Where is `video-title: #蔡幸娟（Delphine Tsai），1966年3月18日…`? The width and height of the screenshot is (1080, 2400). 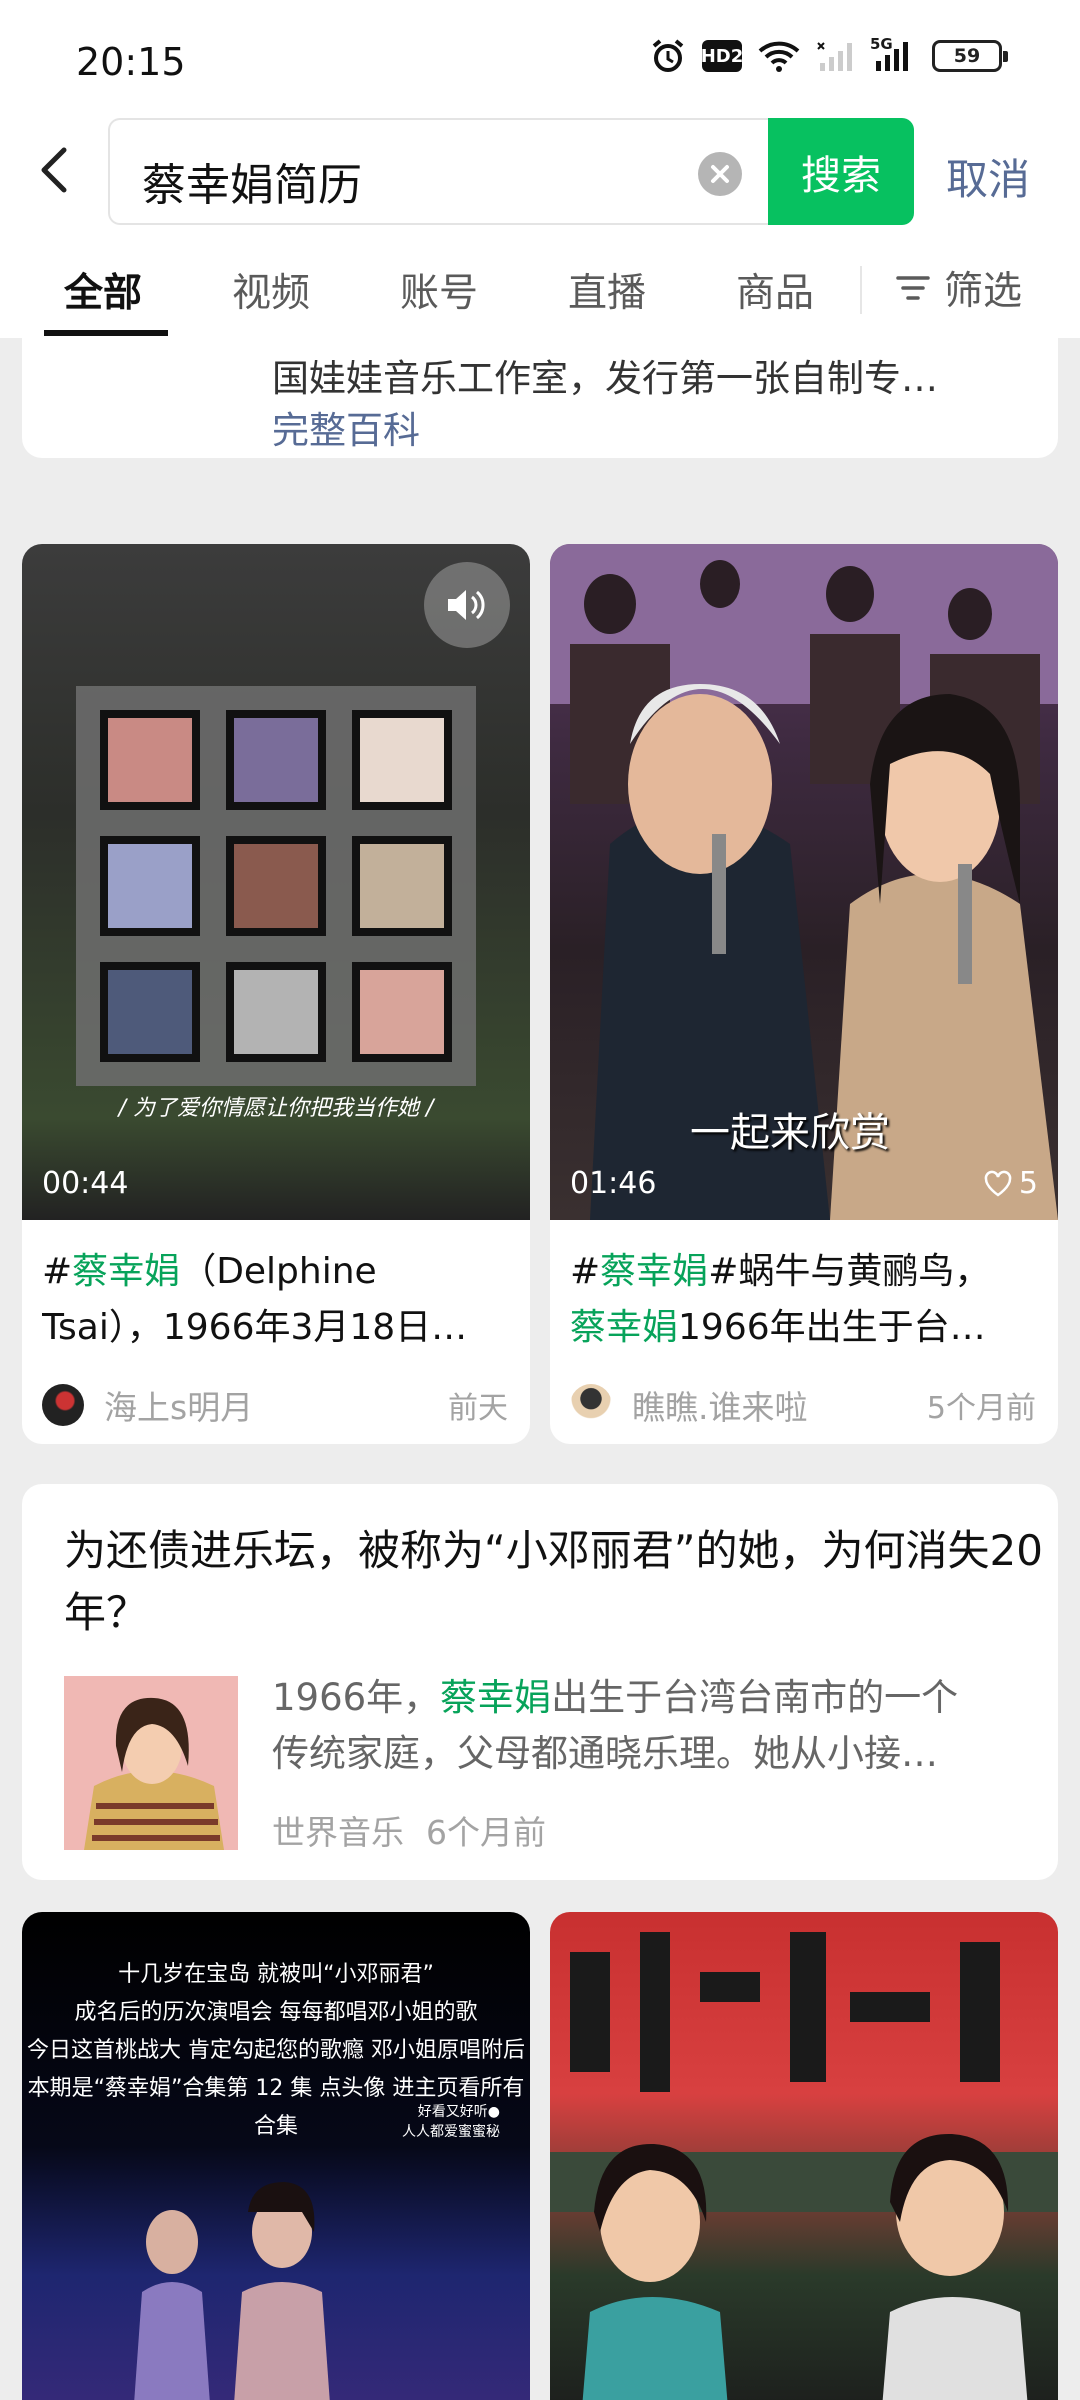 video-title: #蔡幸娟（Delphine Tsai），1966年3月18日… is located at coordinates (277, 1300).